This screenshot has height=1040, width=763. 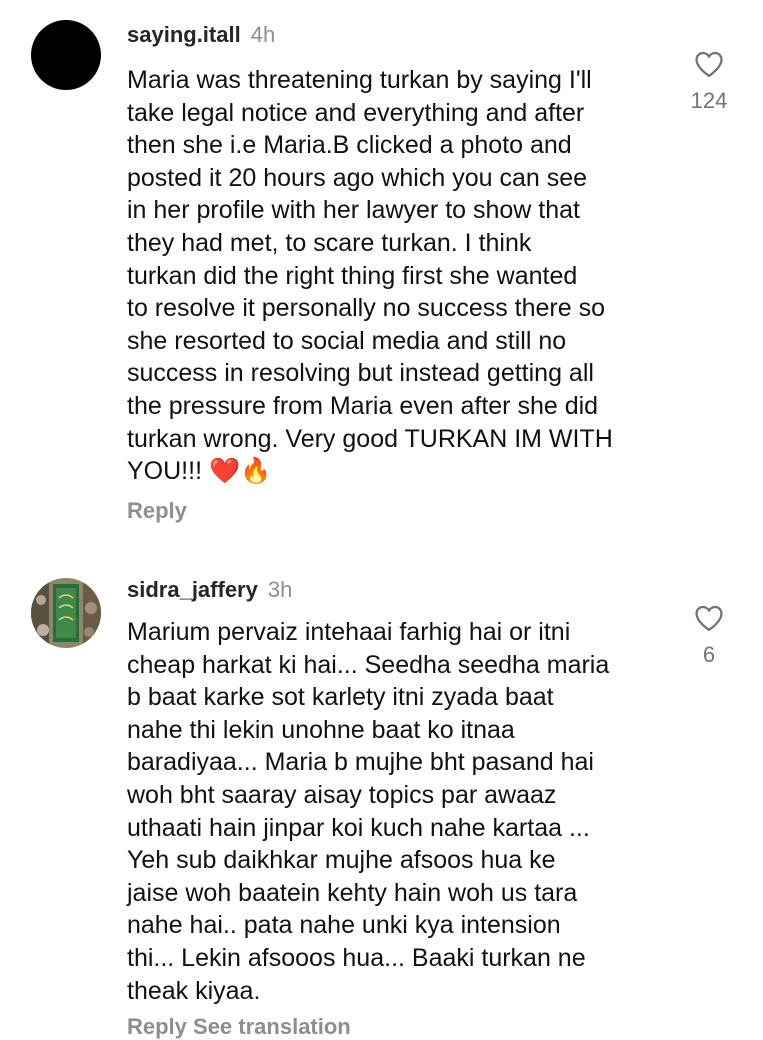 What do you see at coordinates (184, 34) in the screenshot?
I see `username: saying.itall` at bounding box center [184, 34].